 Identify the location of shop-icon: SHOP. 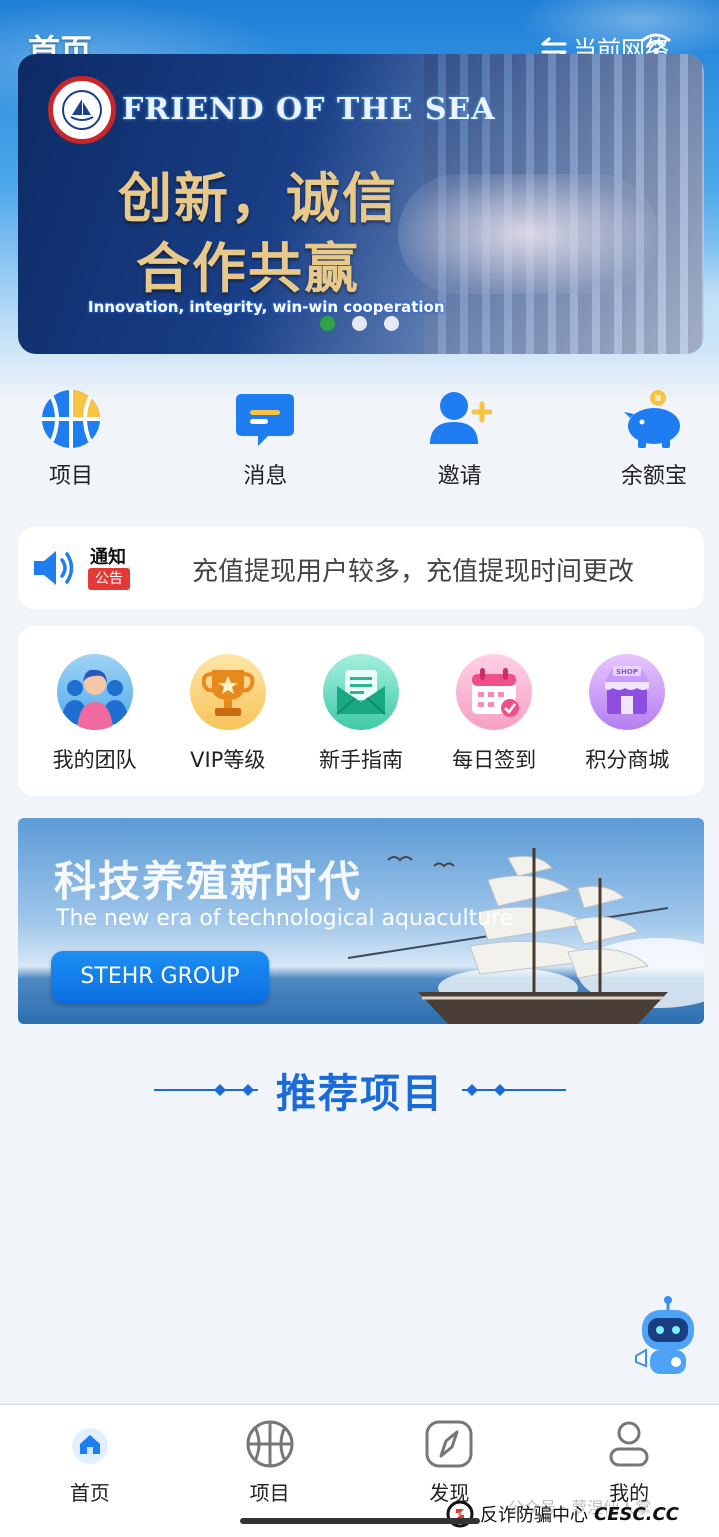
(627, 692).